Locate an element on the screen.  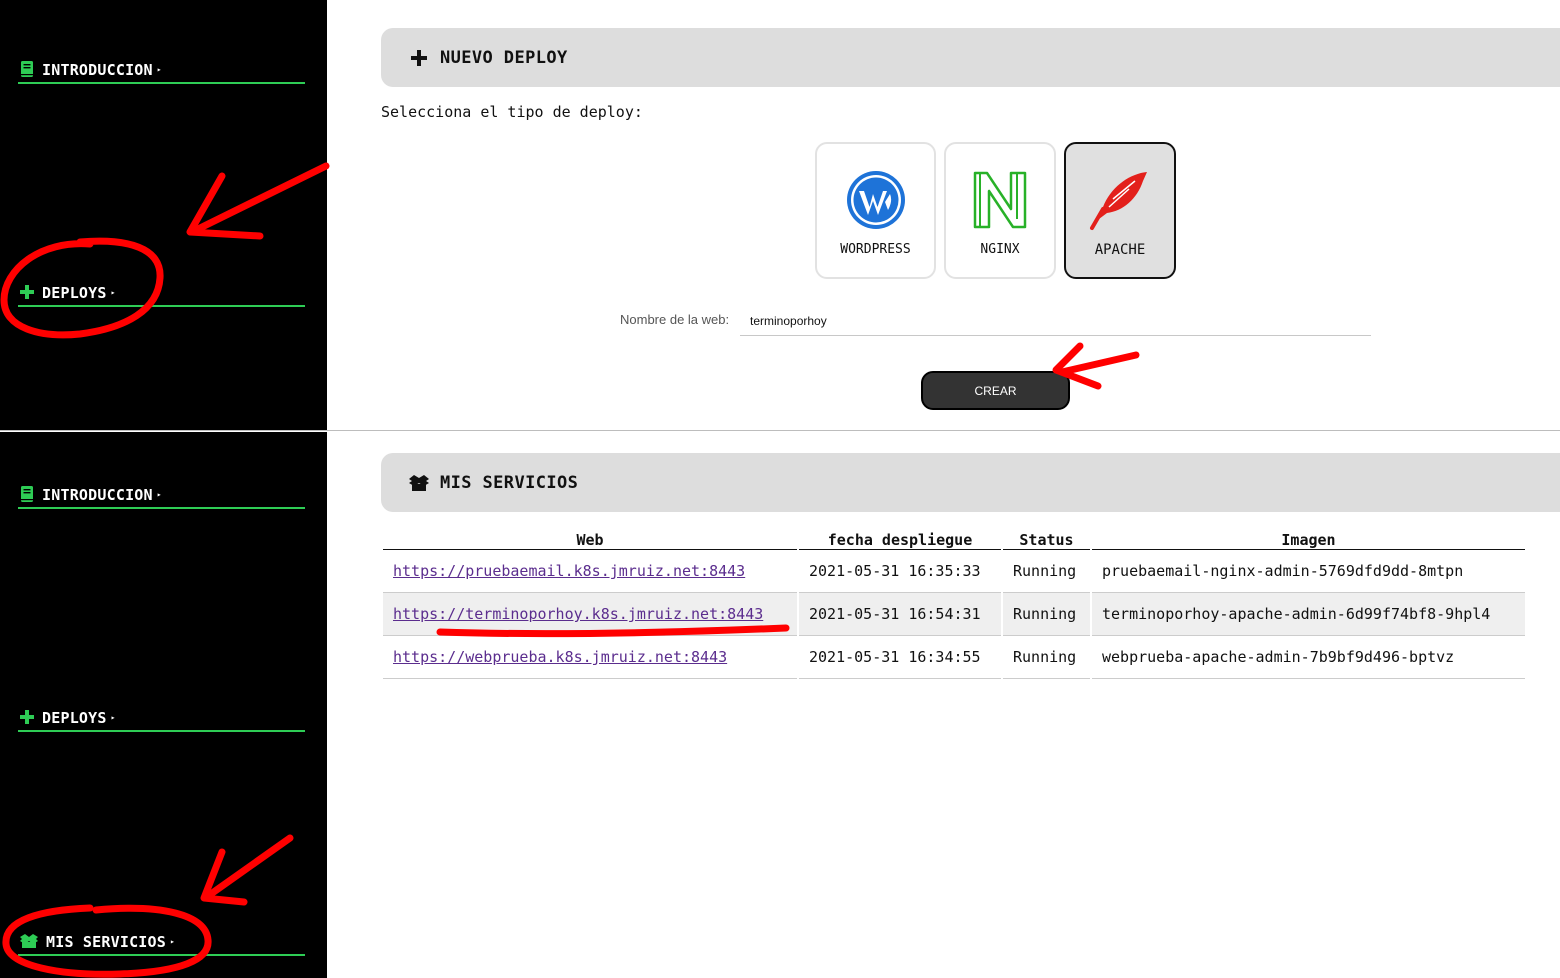
sidebar-top: INTRODUCCION ▸ DEPLOYS ▸ is located at coordinates (163, 215).